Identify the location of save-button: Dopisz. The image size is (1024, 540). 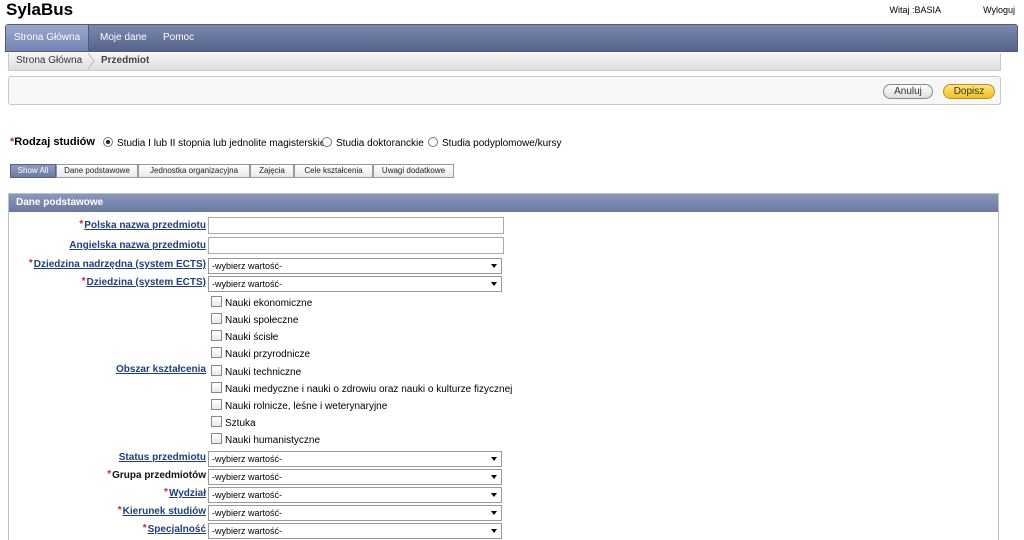
(969, 91).